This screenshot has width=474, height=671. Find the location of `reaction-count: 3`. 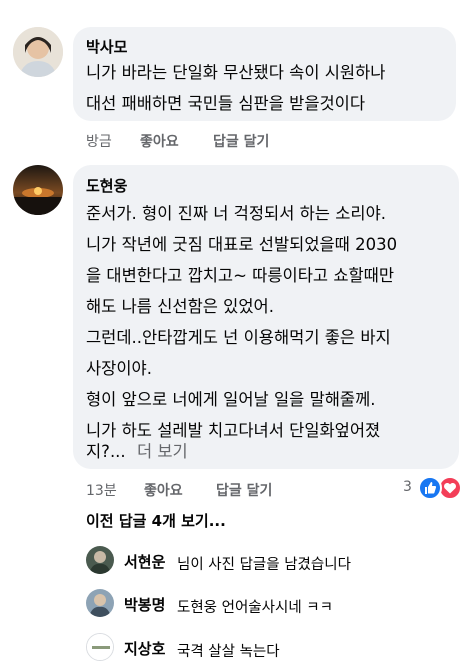

reaction-count: 3 is located at coordinates (407, 487).